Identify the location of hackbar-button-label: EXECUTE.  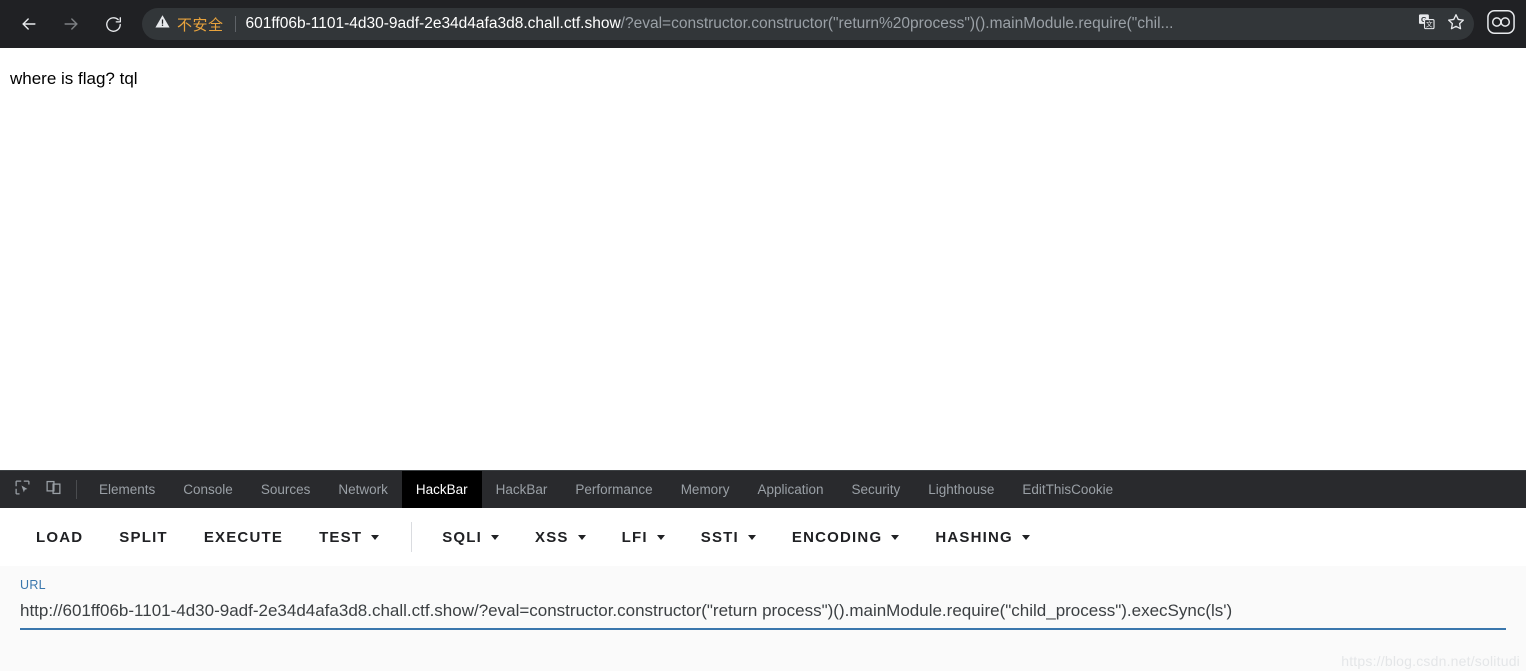
(243, 537).